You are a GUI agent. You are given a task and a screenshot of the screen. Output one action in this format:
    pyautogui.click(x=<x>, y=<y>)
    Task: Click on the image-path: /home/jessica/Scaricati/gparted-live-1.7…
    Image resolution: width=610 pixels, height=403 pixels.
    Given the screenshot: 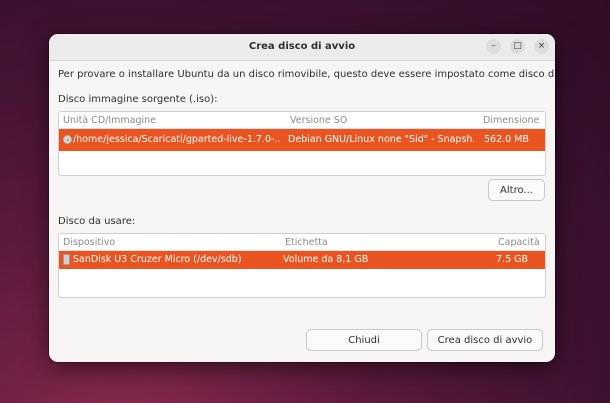 What is the action you would take?
    pyautogui.click(x=177, y=139)
    